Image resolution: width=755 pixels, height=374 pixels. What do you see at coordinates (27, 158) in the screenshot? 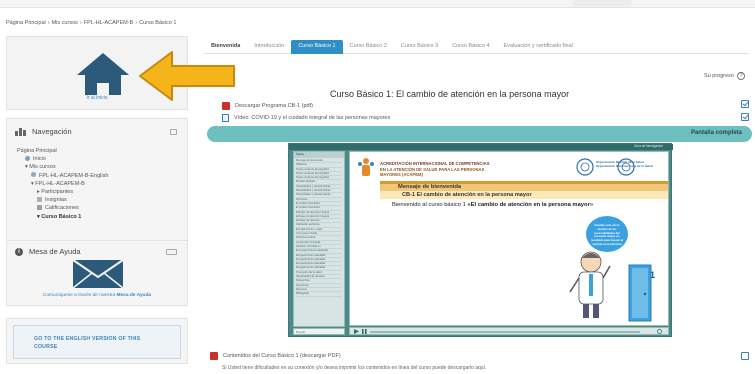
I see `home-small-icon` at bounding box center [27, 158].